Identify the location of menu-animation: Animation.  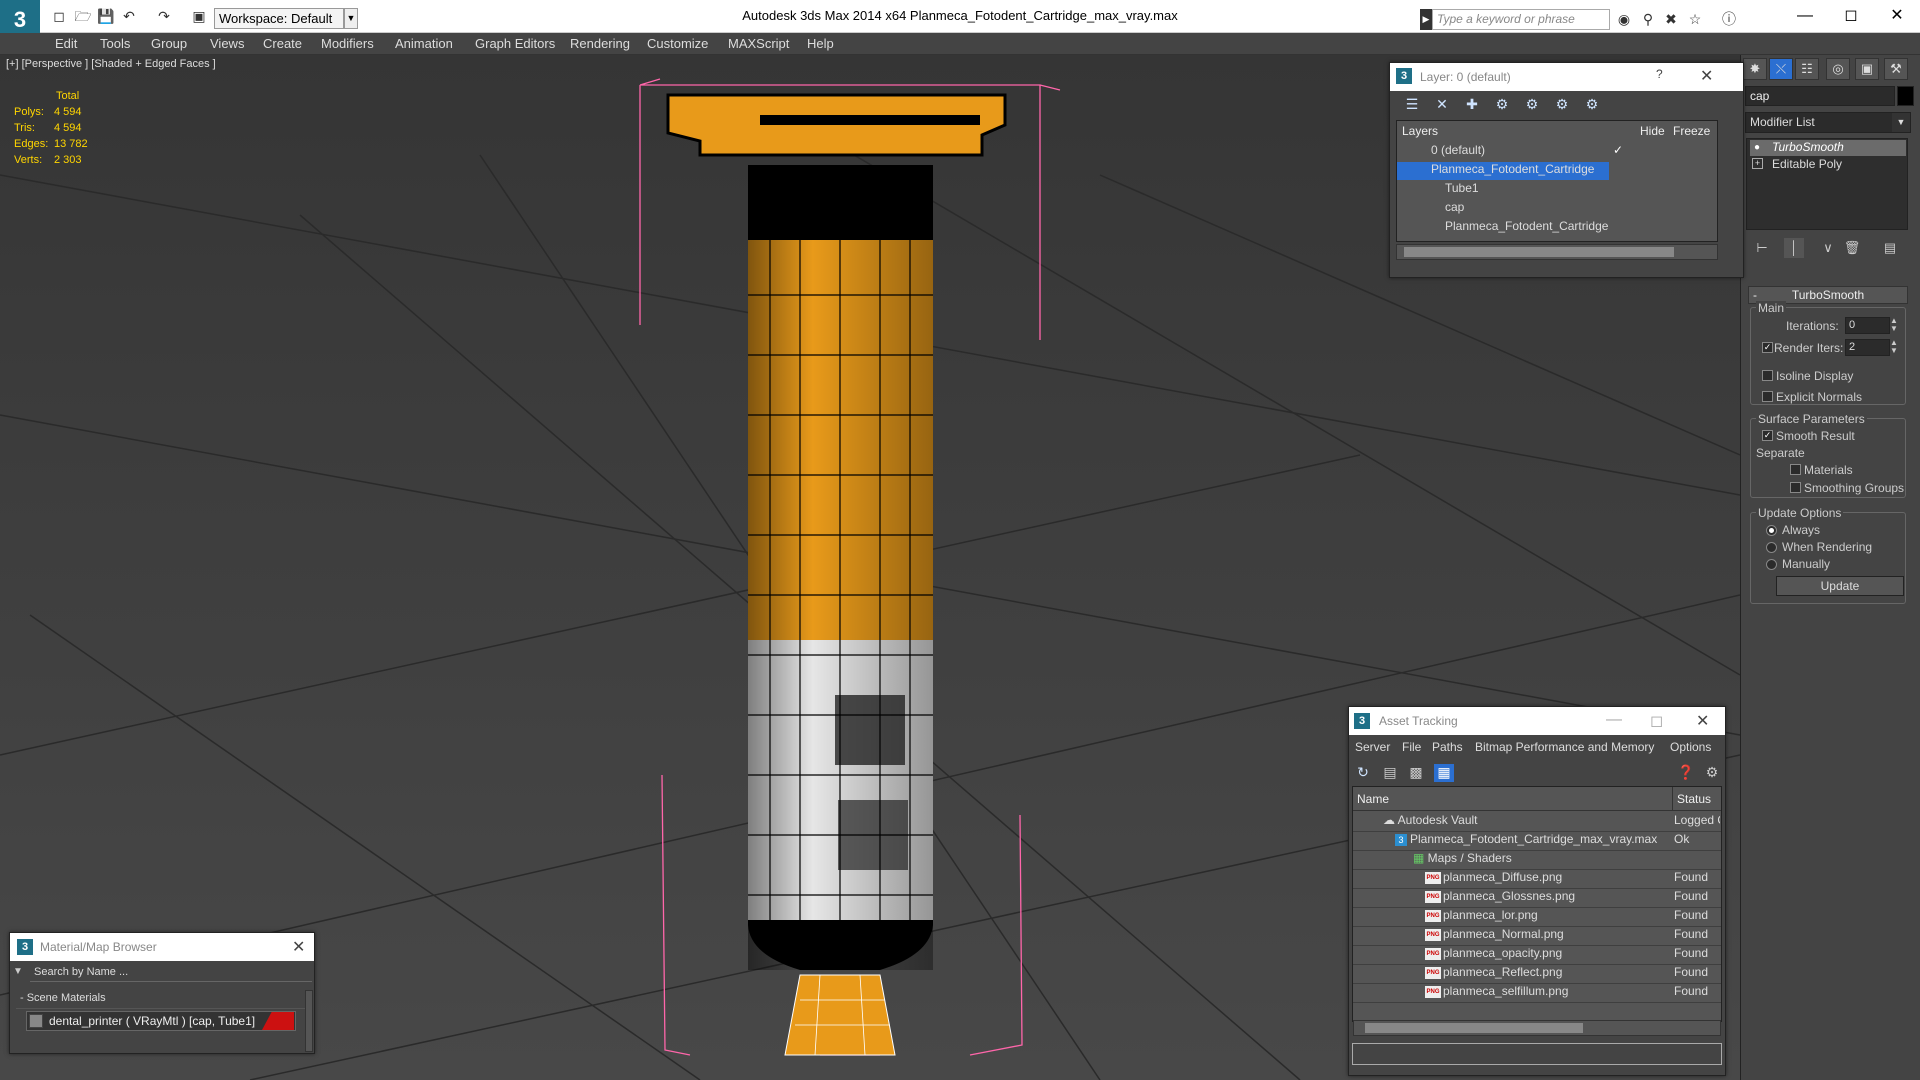
(424, 43).